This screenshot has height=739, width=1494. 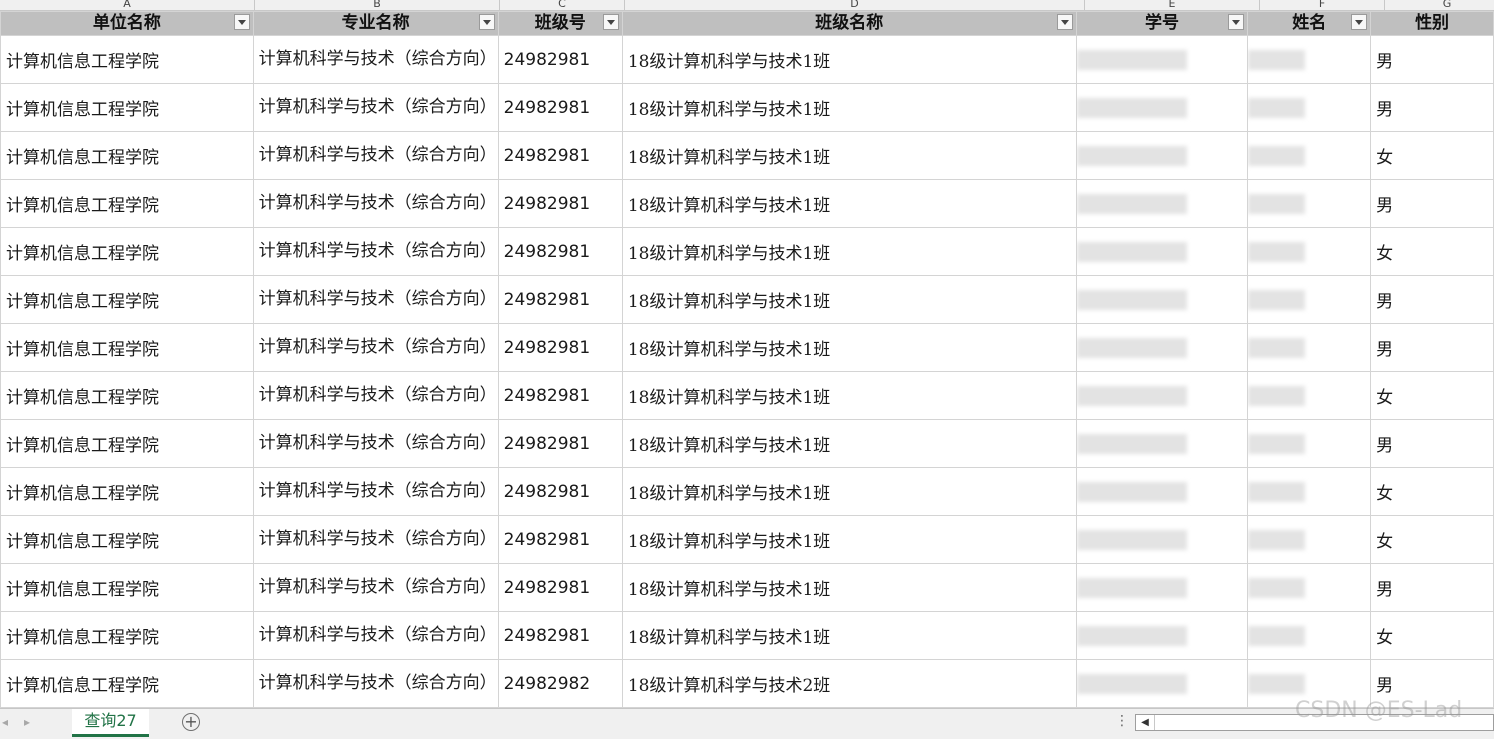 What do you see at coordinates (1432, 23) in the screenshot?
I see `header-cell-gender: 性别` at bounding box center [1432, 23].